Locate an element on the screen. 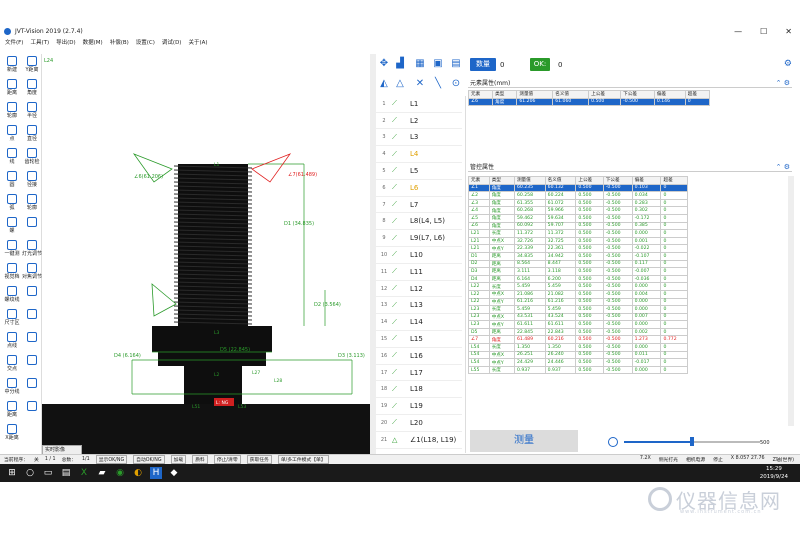 The height and width of the screenshot is (543, 800). tool-radius: 半径 is located at coordinates (32, 112).